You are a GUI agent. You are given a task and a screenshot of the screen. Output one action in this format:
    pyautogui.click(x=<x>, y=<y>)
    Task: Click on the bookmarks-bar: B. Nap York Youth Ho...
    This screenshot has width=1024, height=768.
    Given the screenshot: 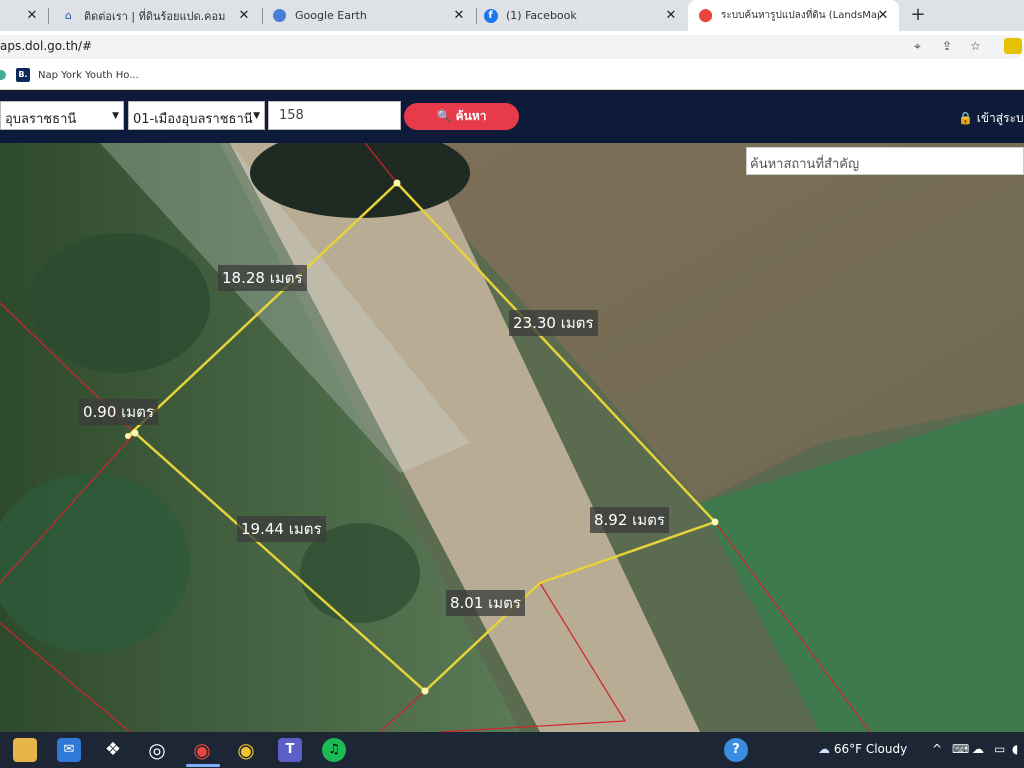 What is the action you would take?
    pyautogui.click(x=512, y=76)
    